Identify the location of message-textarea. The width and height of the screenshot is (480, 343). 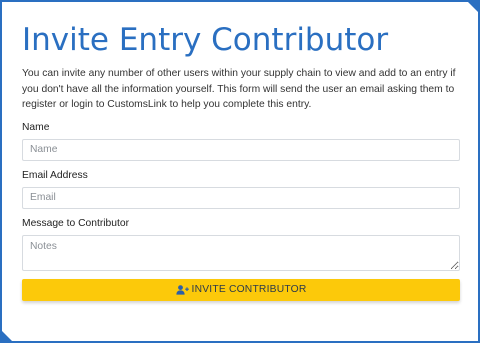
(241, 252).